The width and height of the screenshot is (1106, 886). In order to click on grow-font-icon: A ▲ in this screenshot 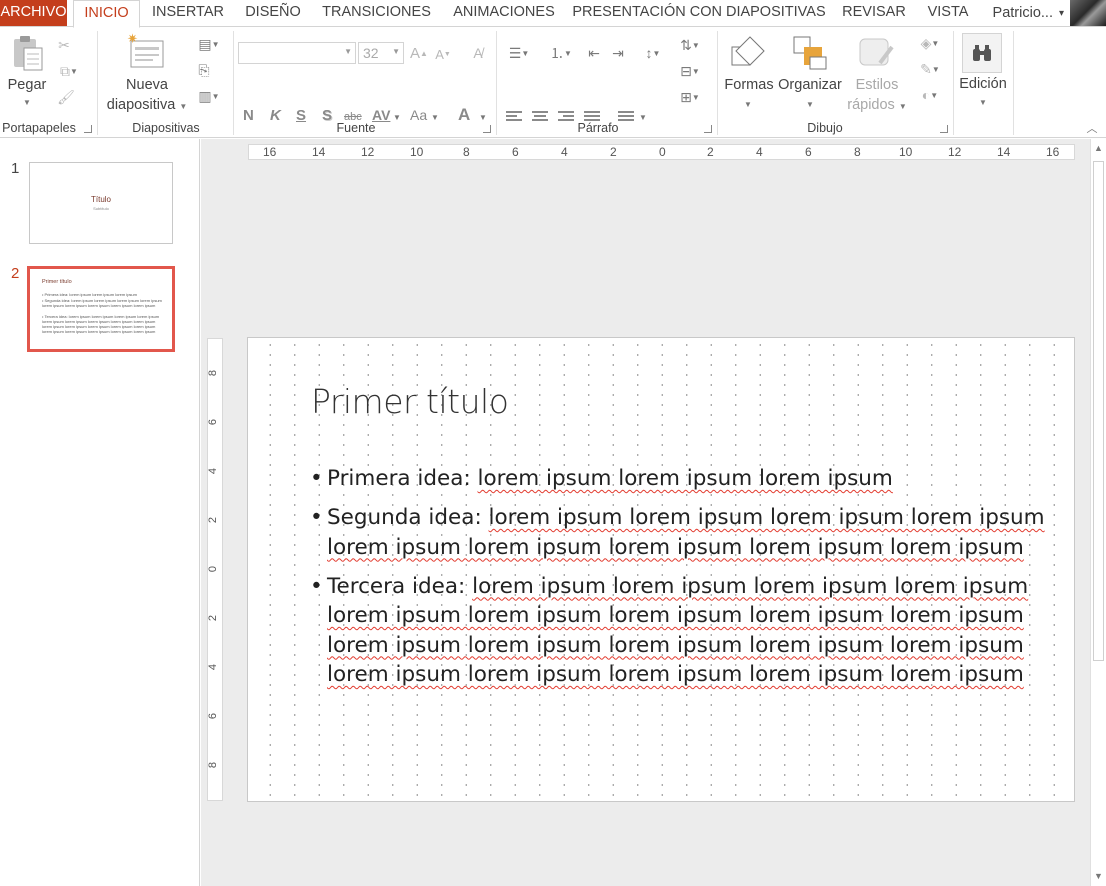, I will do `click(419, 53)`.